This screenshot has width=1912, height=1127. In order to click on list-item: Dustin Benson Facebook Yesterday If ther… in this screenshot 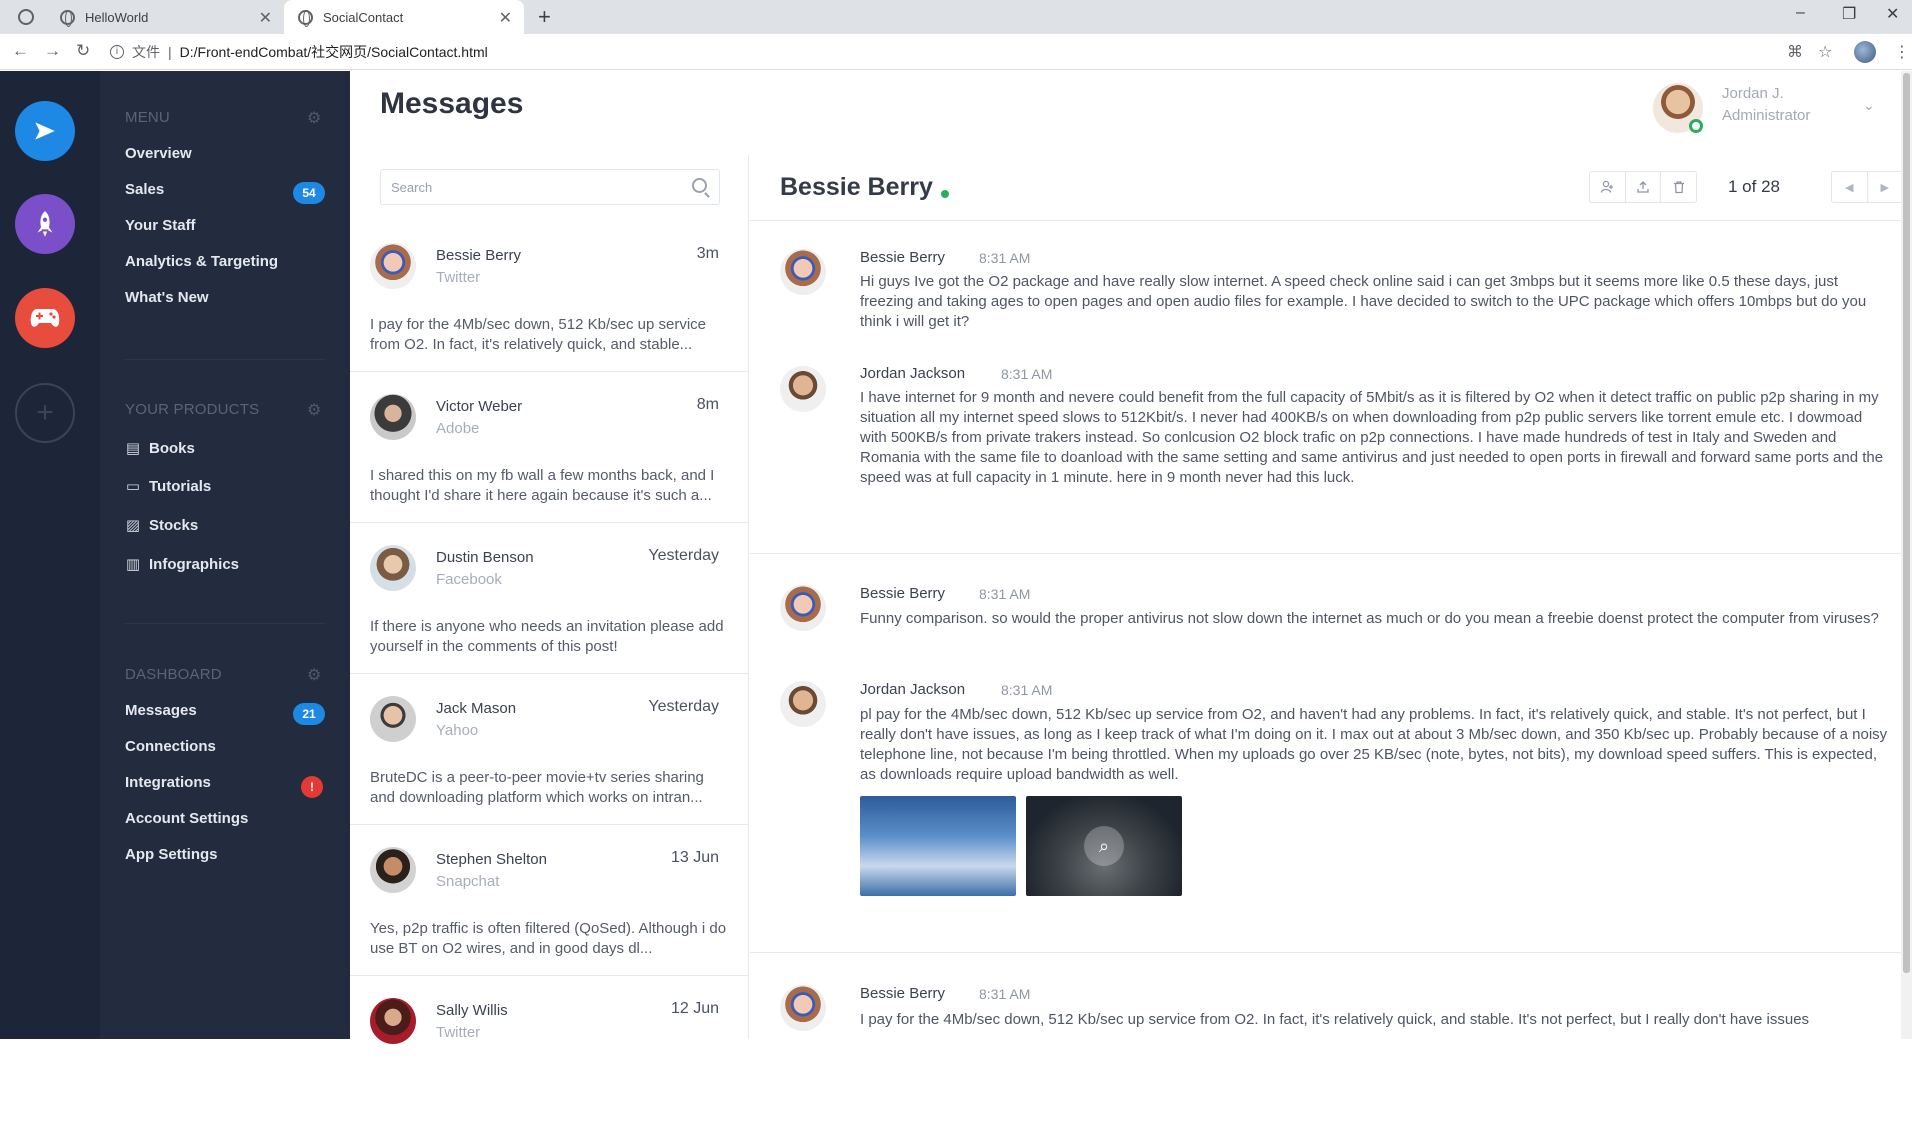, I will do `click(549, 598)`.